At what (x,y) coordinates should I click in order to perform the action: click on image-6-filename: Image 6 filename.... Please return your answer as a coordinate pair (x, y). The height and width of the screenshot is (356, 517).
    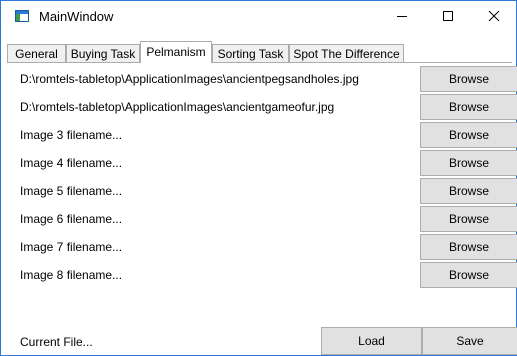
    Looking at the image, I should click on (71, 219).